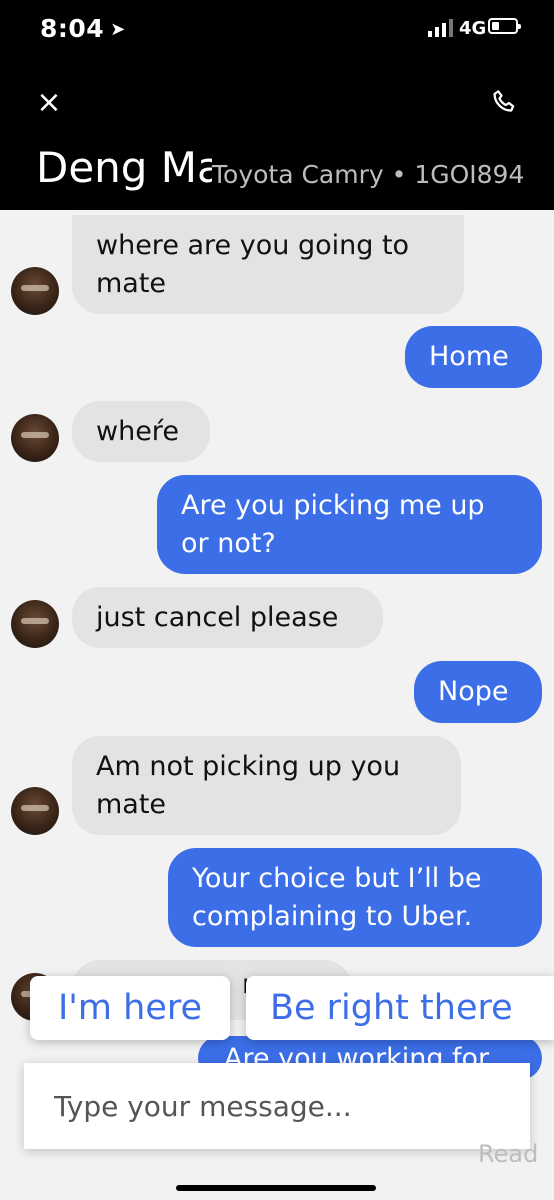 The image size is (554, 1200). What do you see at coordinates (333, 505) in the screenshot?
I see `message-line: Are you picking me up` at bounding box center [333, 505].